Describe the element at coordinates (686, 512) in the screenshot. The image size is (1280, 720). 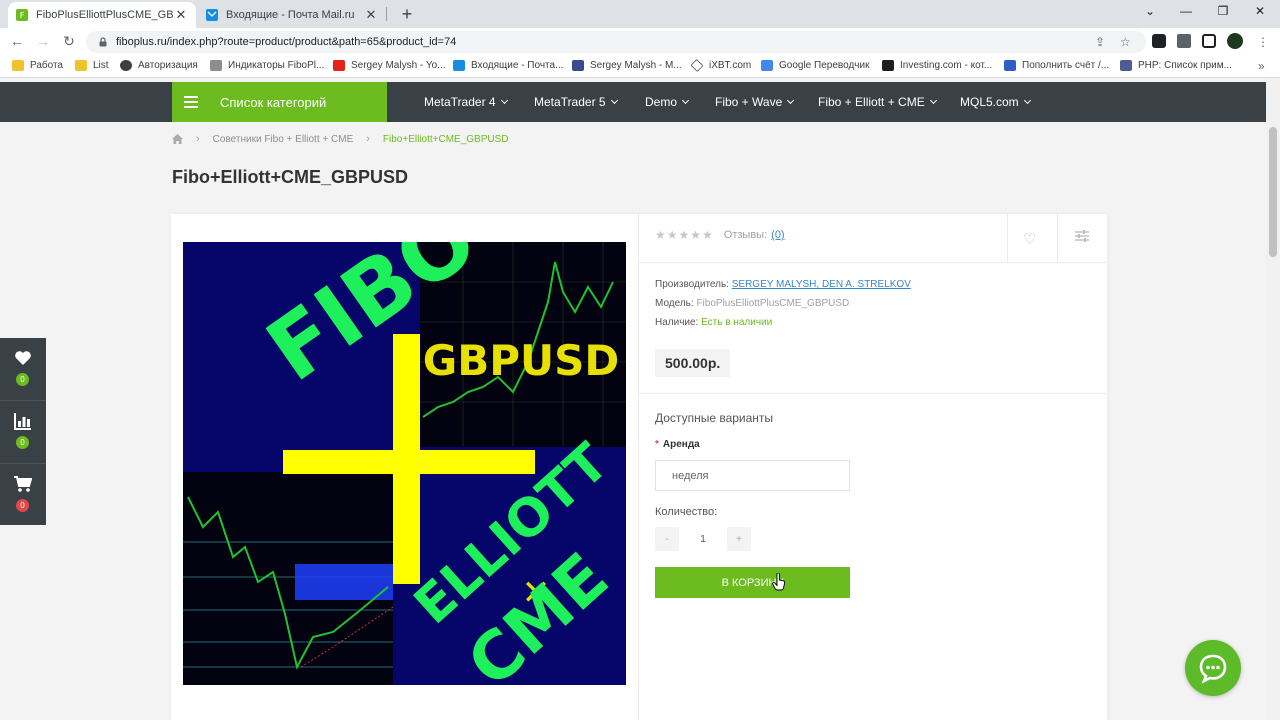
I see `quantity-label: Количество:` at that location.